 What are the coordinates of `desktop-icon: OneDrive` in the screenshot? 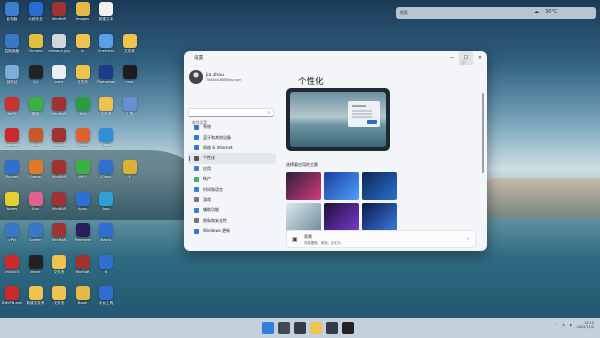 It's located at (106, 48).